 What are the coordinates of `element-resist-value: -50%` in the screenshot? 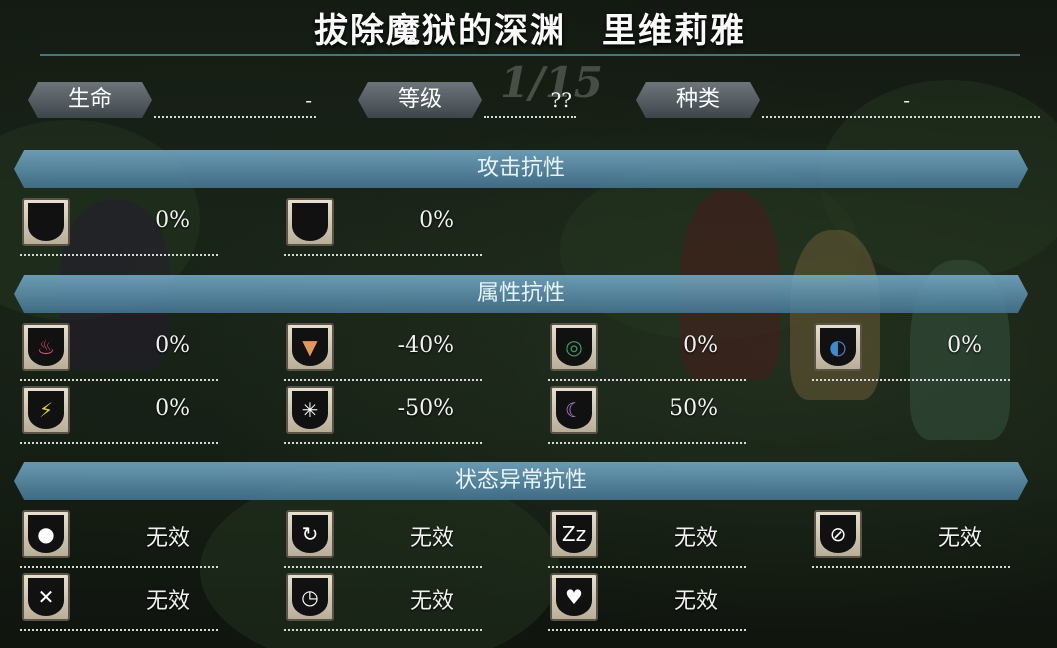 It's located at (425, 408).